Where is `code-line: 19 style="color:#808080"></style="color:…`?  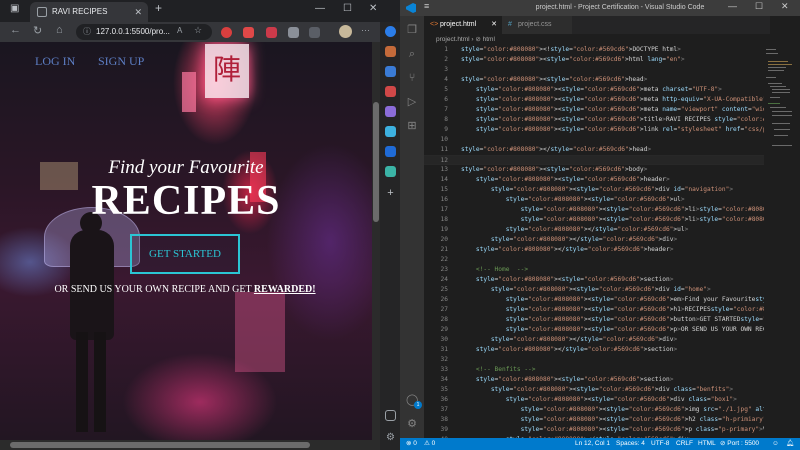
code-line: 19 style="color:#808080"></style="color:… is located at coordinates (594, 230).